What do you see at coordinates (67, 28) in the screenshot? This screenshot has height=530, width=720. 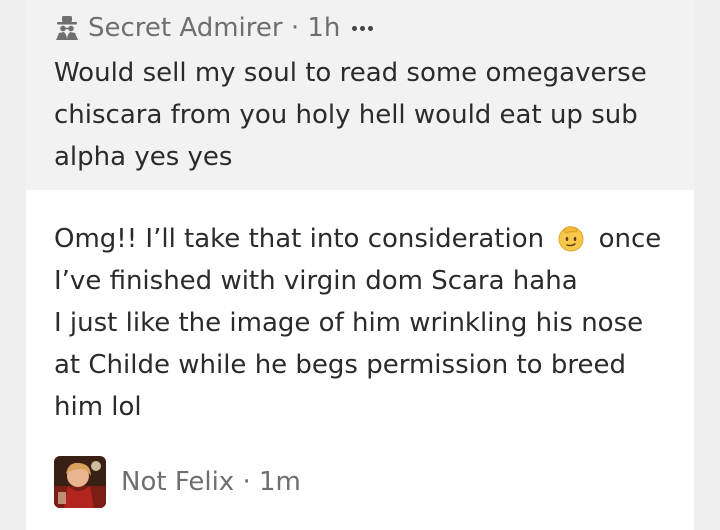 I see `spy-incognito-icon` at bounding box center [67, 28].